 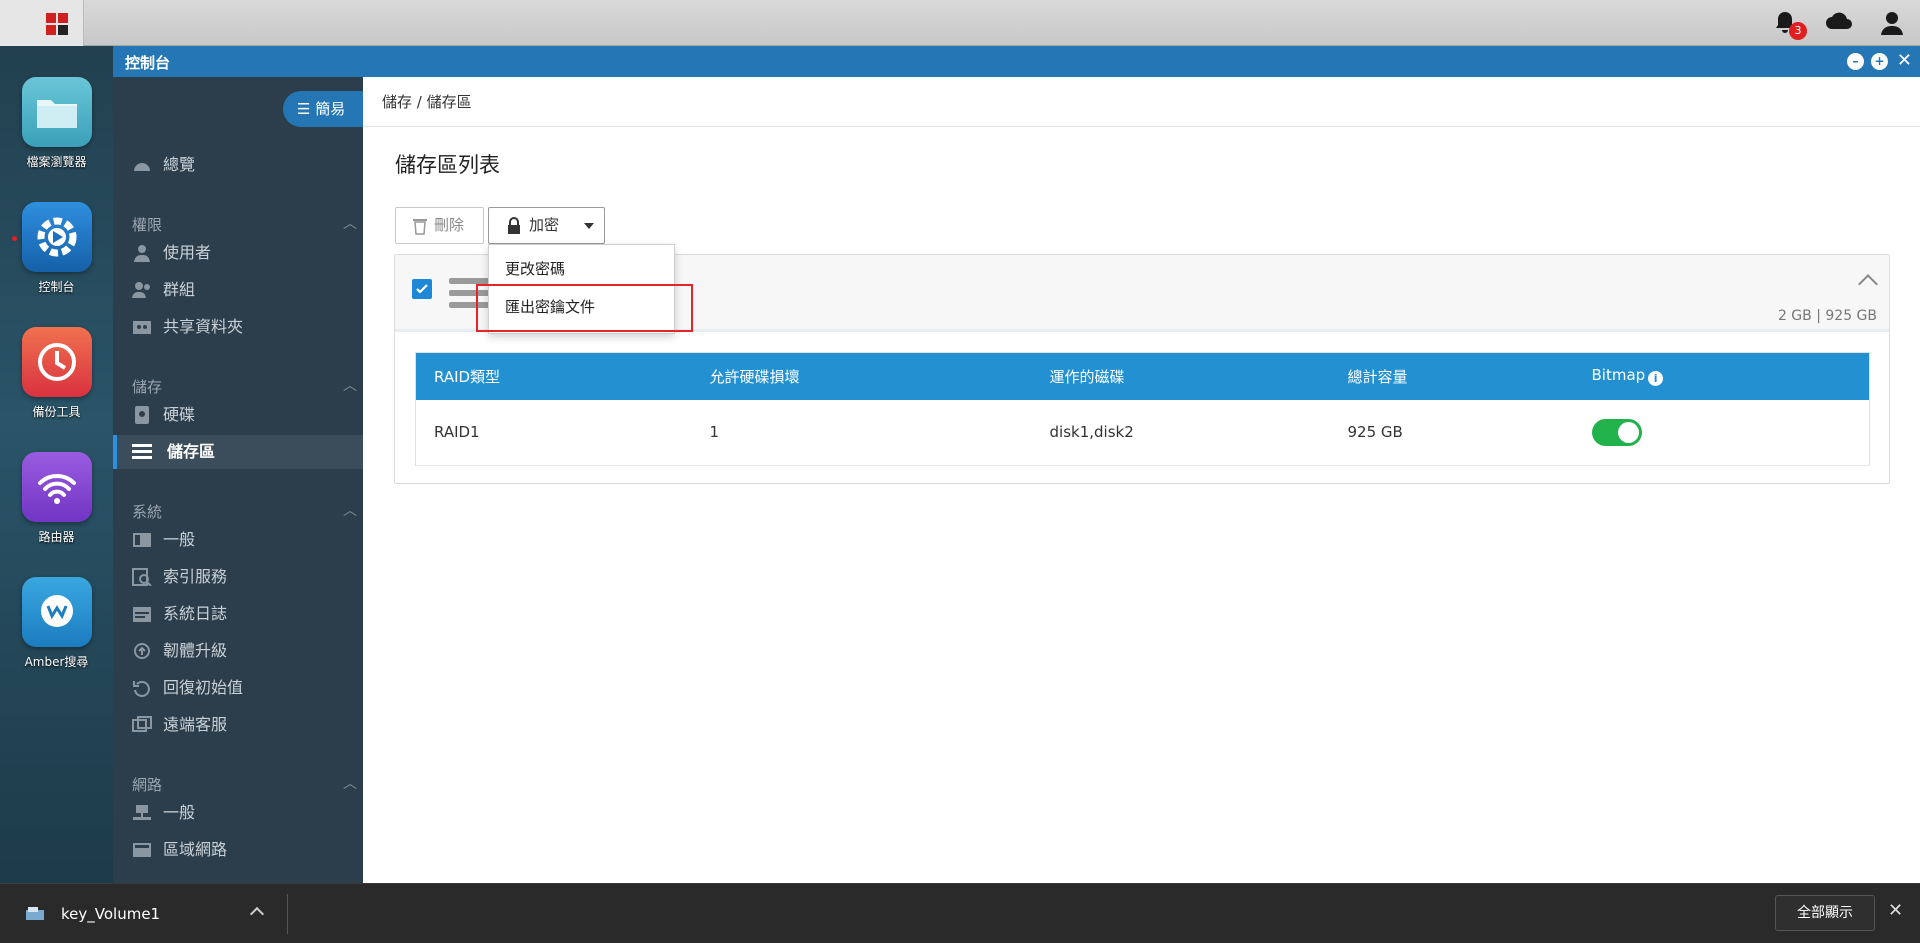 I want to click on notification-bell-icon: 3, so click(x=1790, y=25).